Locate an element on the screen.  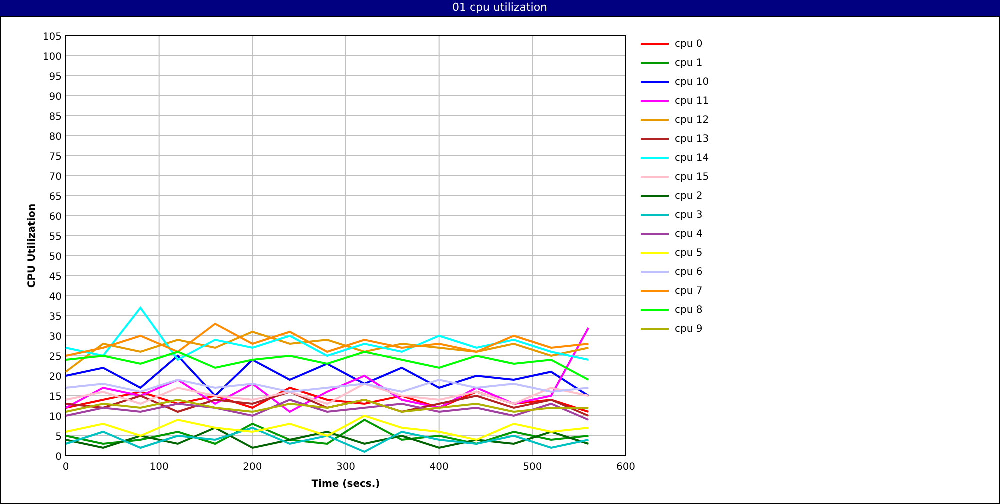
legend-label: cpu 13 is located at coordinates (692, 139).